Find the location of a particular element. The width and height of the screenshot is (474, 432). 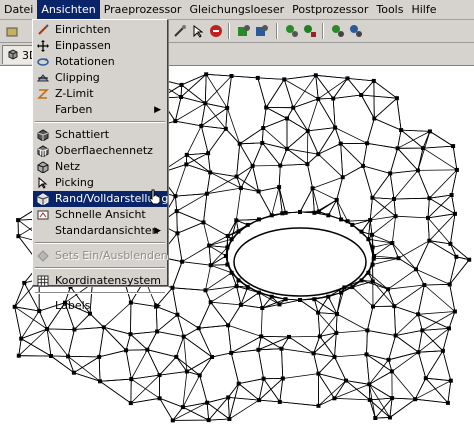

menu-tools: Tools is located at coordinates (389, 9).